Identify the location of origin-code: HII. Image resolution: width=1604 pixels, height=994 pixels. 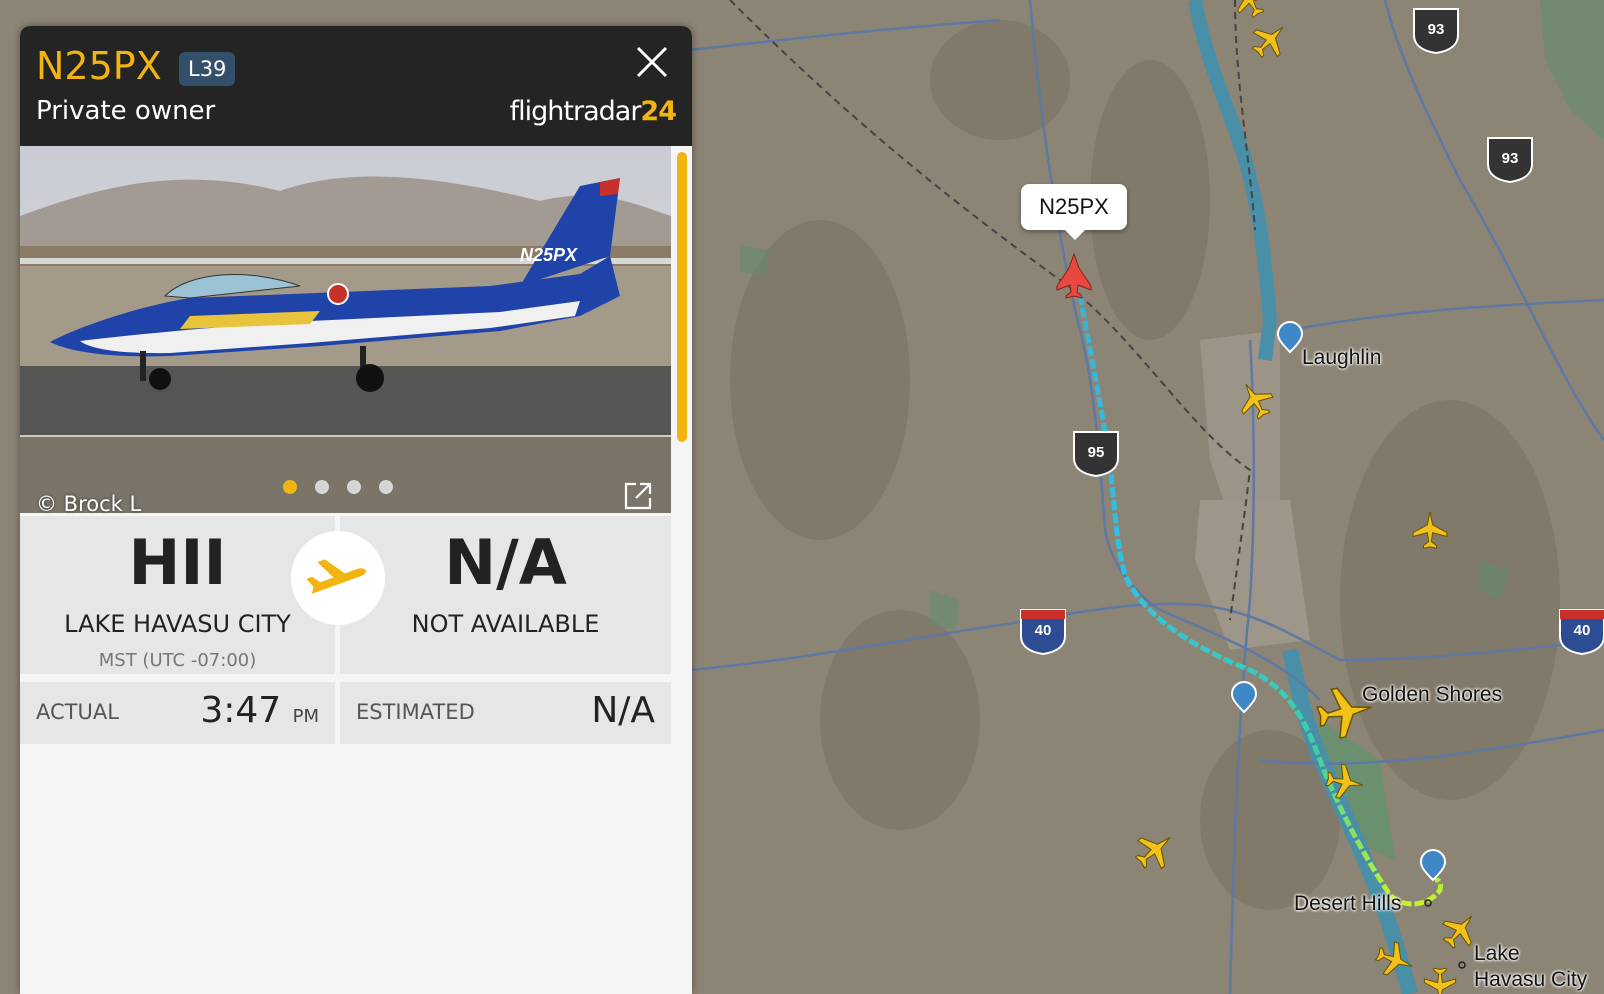
(177, 562).